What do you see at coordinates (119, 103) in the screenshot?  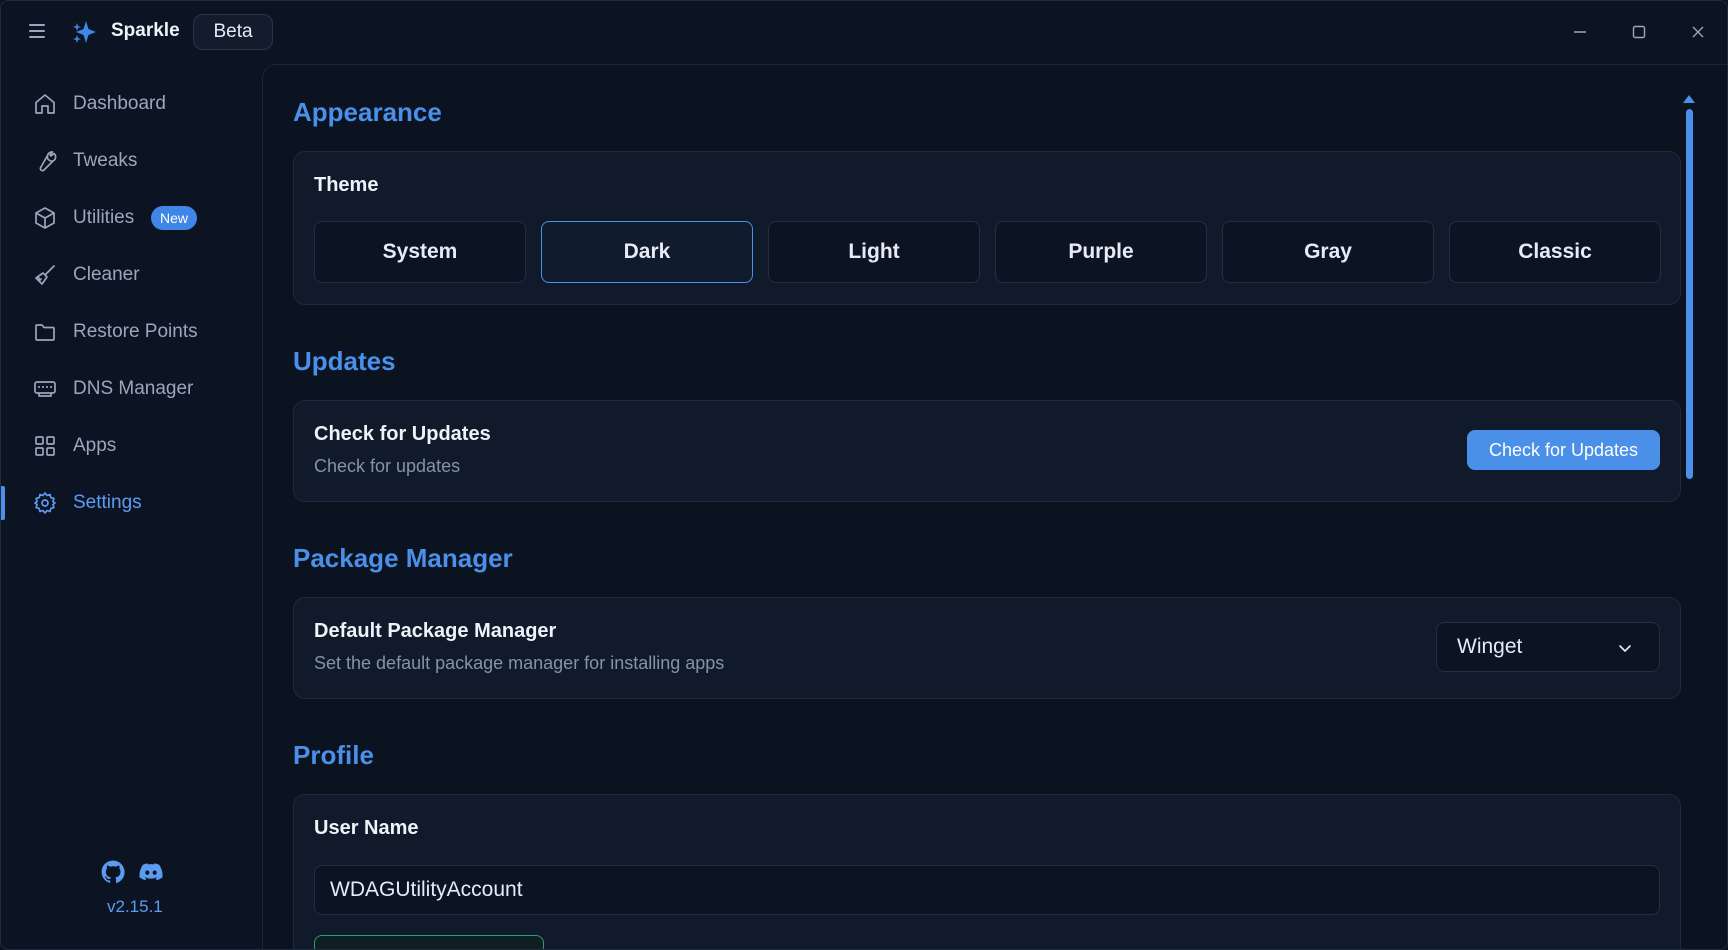 I see `sidebar-item-label: Dashboard` at bounding box center [119, 103].